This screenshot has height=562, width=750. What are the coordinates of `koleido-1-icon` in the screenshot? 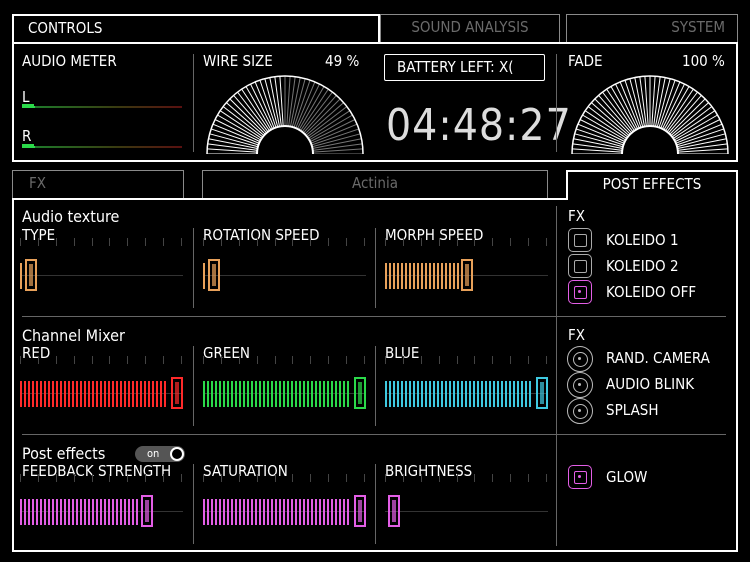 It's located at (580, 240).